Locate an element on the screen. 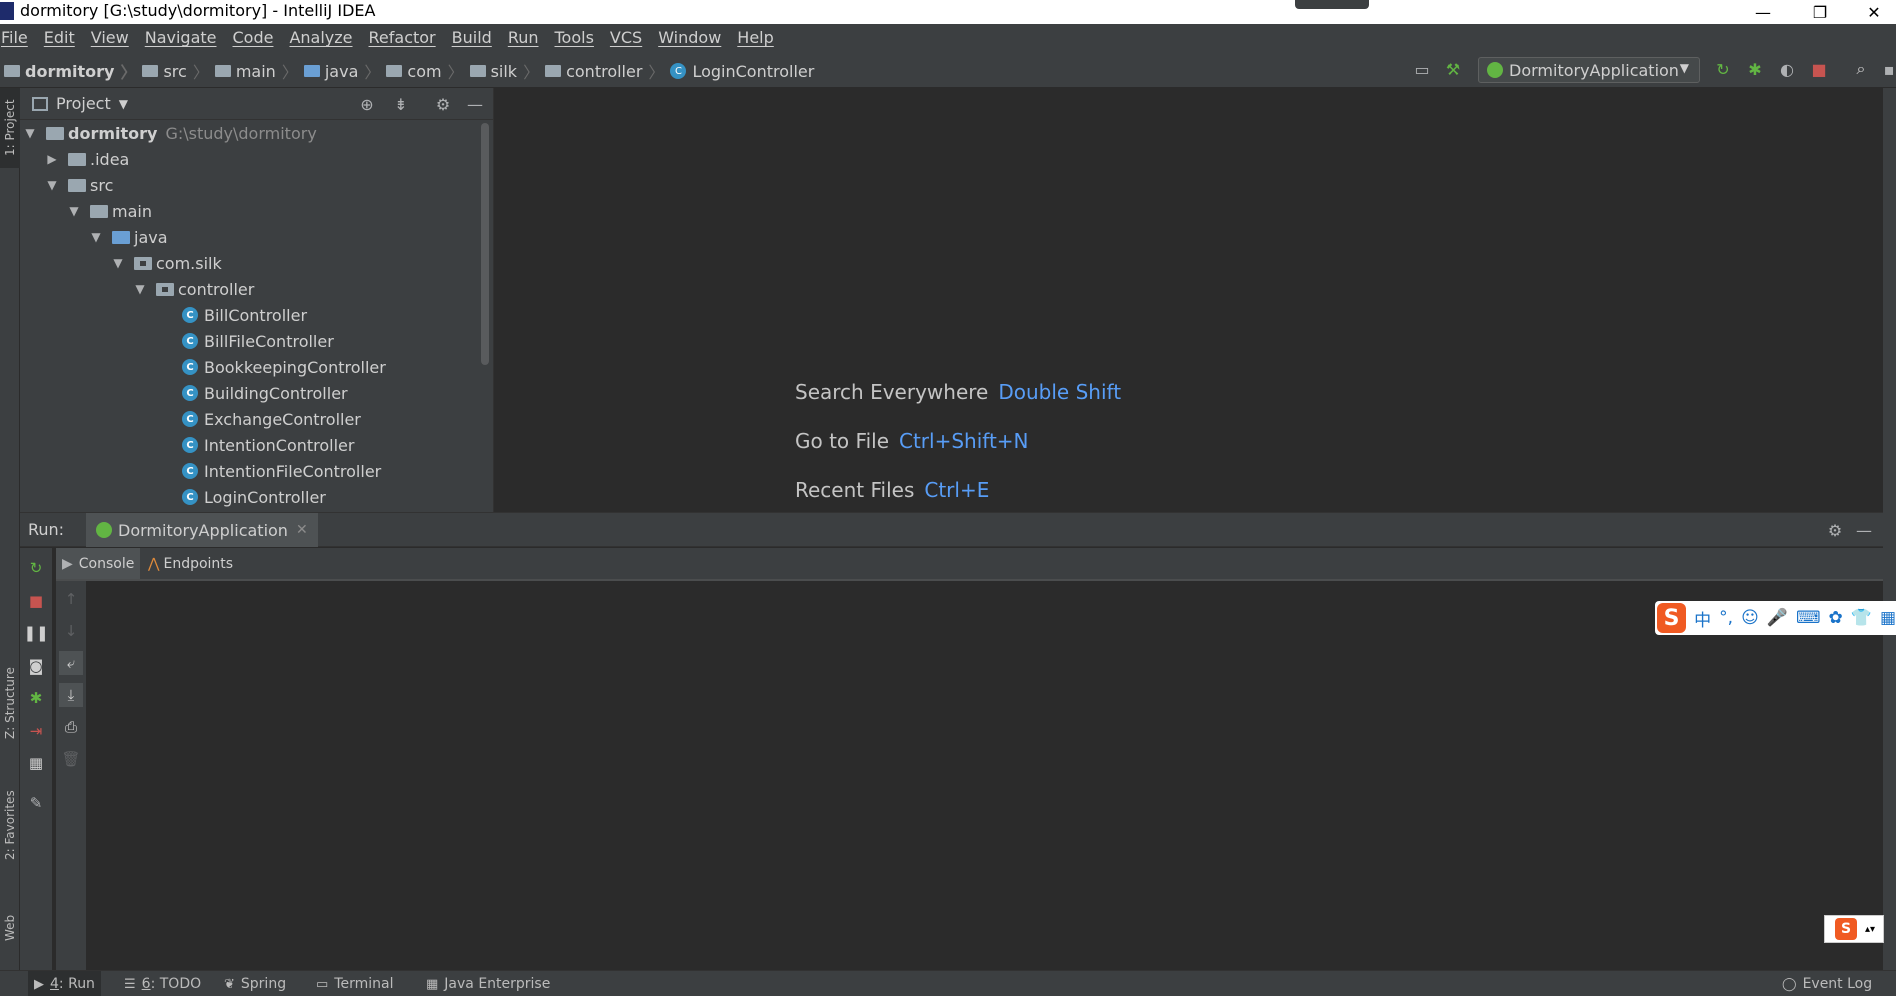 Image resolution: width=1896 pixels, height=996 pixels. tree-node-class: C BuildingController is located at coordinates (265, 393).